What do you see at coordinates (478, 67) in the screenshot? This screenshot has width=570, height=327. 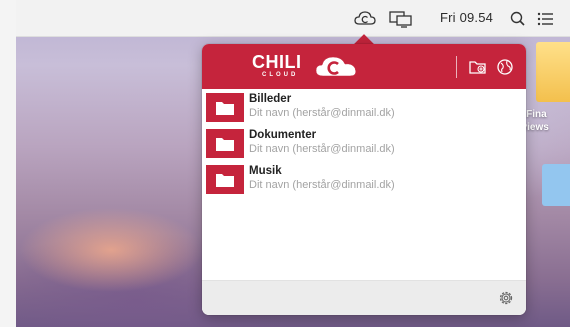 I see `new-folder-icon` at bounding box center [478, 67].